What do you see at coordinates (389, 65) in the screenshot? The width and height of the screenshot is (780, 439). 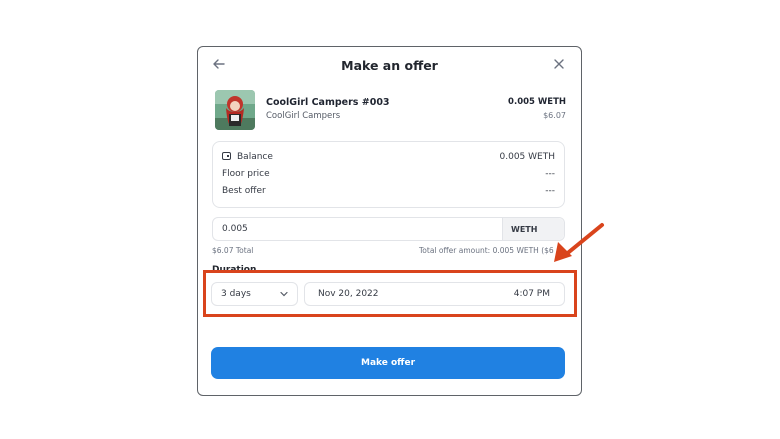 I see `modal-title: Make an offer` at bounding box center [389, 65].